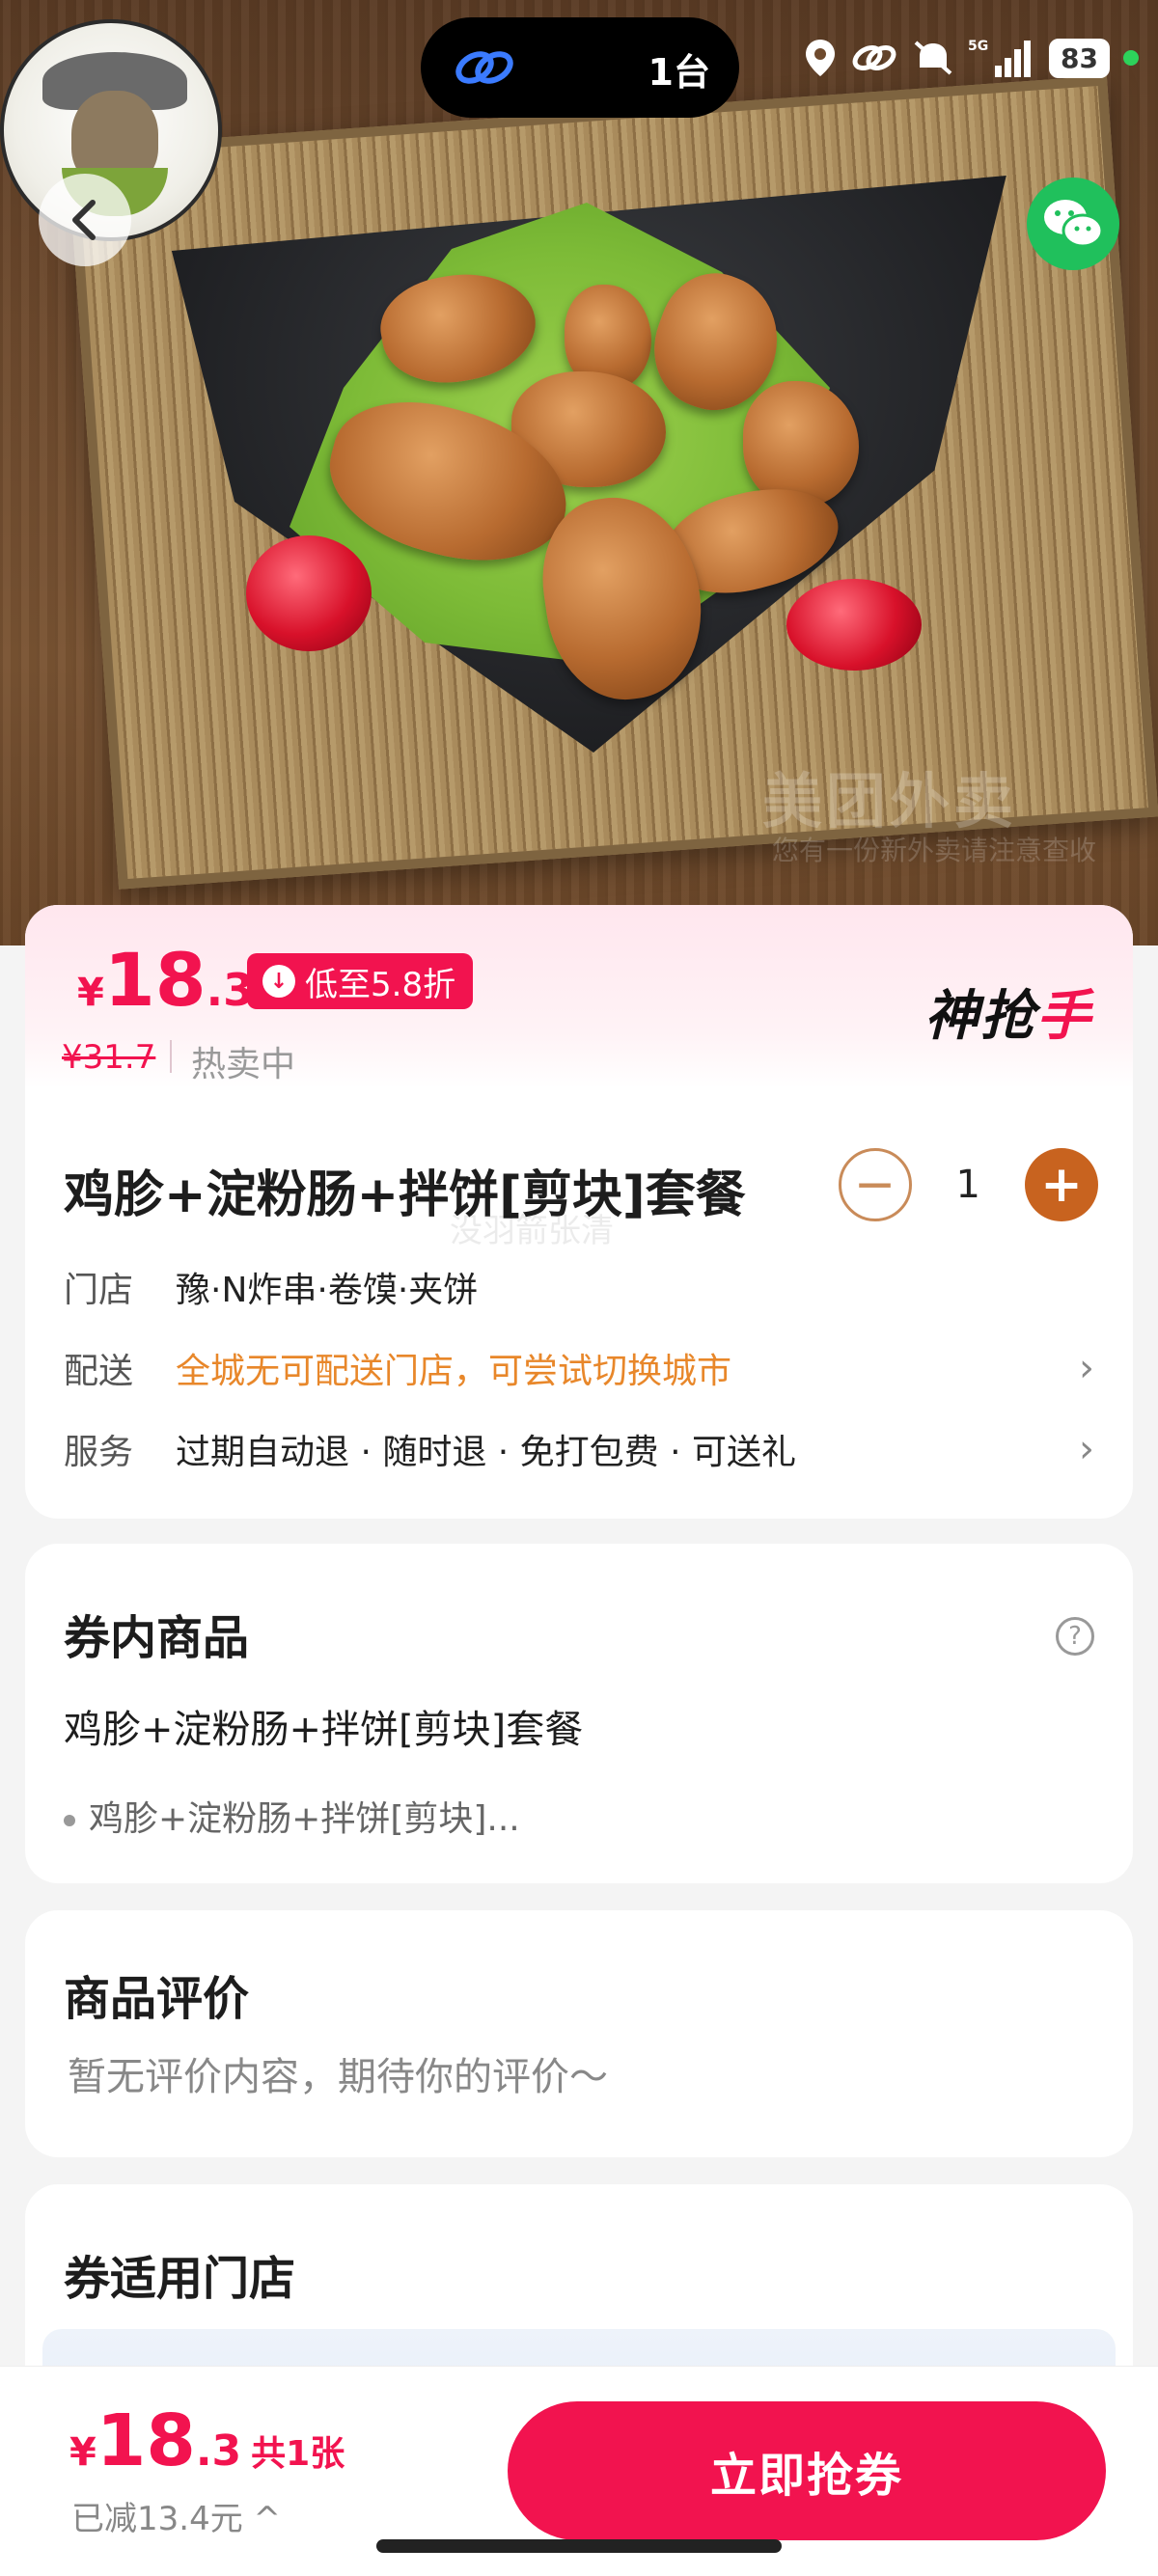 This screenshot has height=2576, width=1158. Describe the element at coordinates (934, 851) in the screenshot. I see `image-watermark-sub: 您有一份新外卖请注意查收` at that location.